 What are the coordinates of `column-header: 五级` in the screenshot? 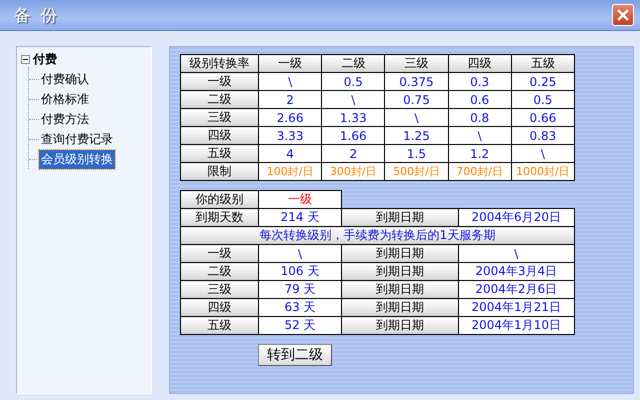 It's located at (542, 63).